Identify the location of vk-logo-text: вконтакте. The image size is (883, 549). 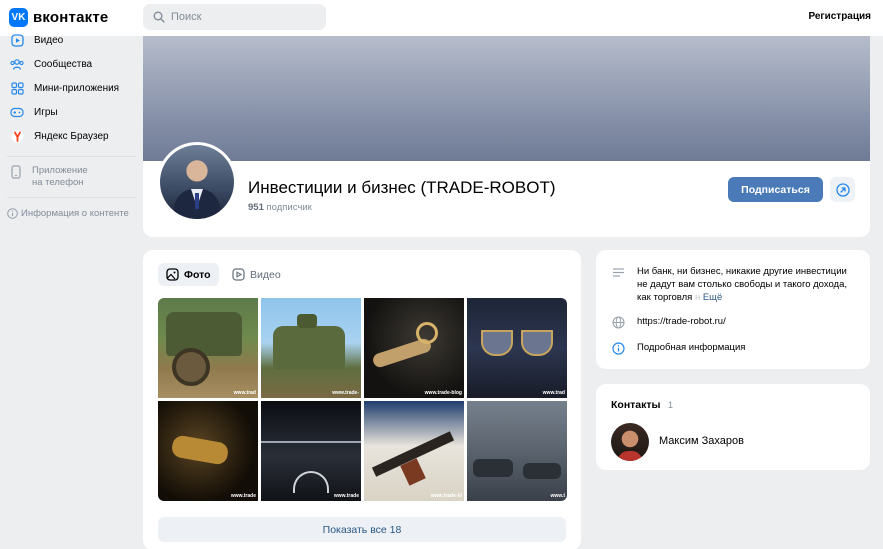
(71, 17).